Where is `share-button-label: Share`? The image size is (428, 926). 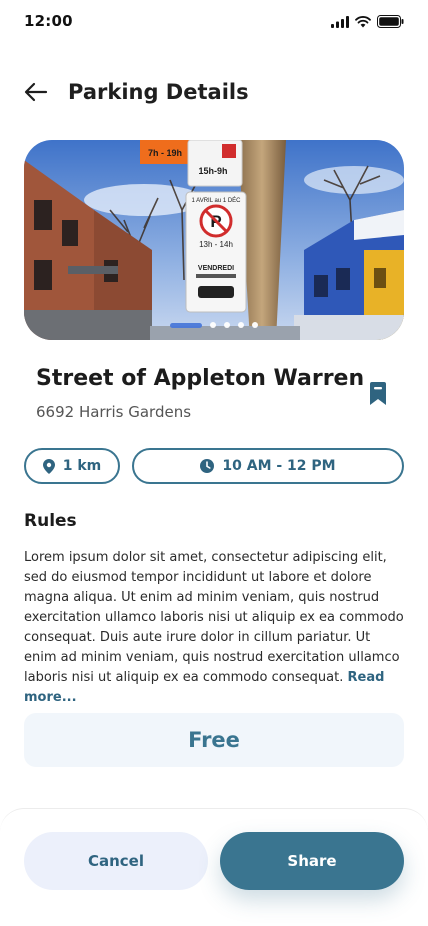 share-button-label: Share is located at coordinates (312, 861).